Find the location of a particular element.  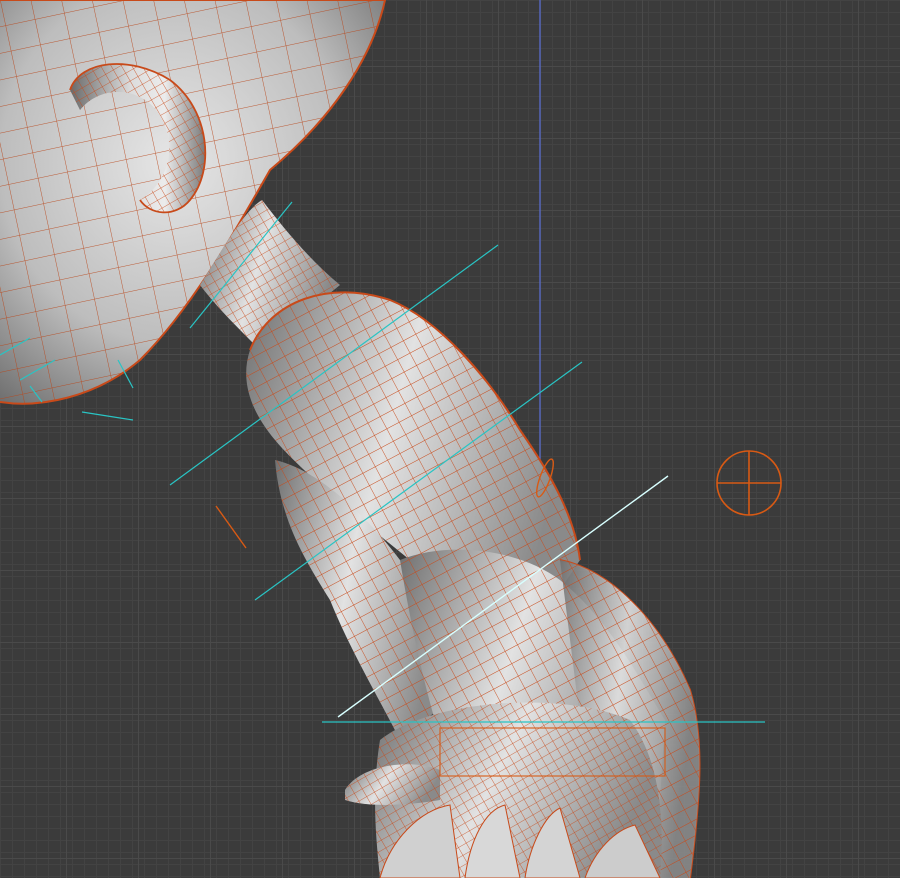

pole-vector-line is located at coordinates (231, 527).